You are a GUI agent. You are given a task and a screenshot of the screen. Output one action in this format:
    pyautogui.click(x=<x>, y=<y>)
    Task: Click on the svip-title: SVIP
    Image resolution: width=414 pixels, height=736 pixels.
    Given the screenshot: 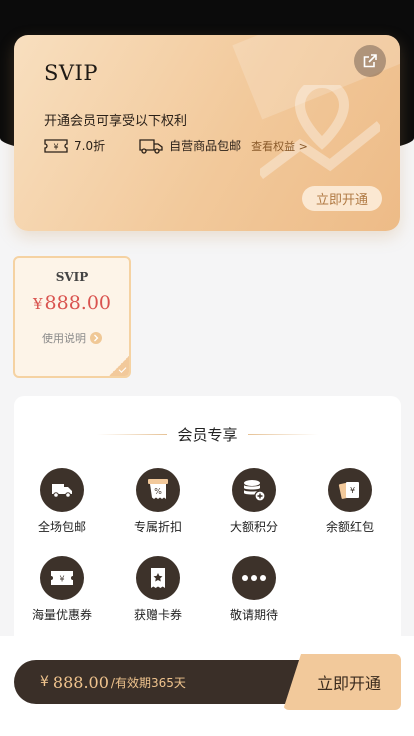 What is the action you would take?
    pyautogui.click(x=71, y=73)
    